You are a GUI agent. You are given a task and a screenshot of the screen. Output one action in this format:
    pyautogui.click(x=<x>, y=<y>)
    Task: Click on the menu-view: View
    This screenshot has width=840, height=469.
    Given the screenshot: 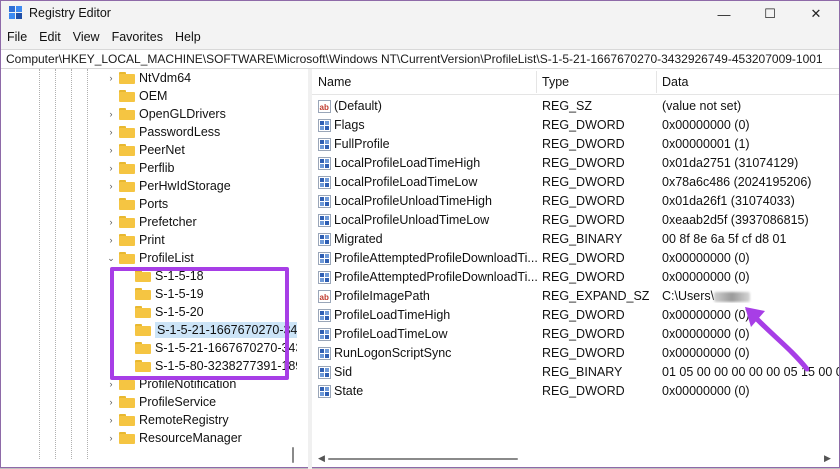 What is the action you would take?
    pyautogui.click(x=86, y=38)
    